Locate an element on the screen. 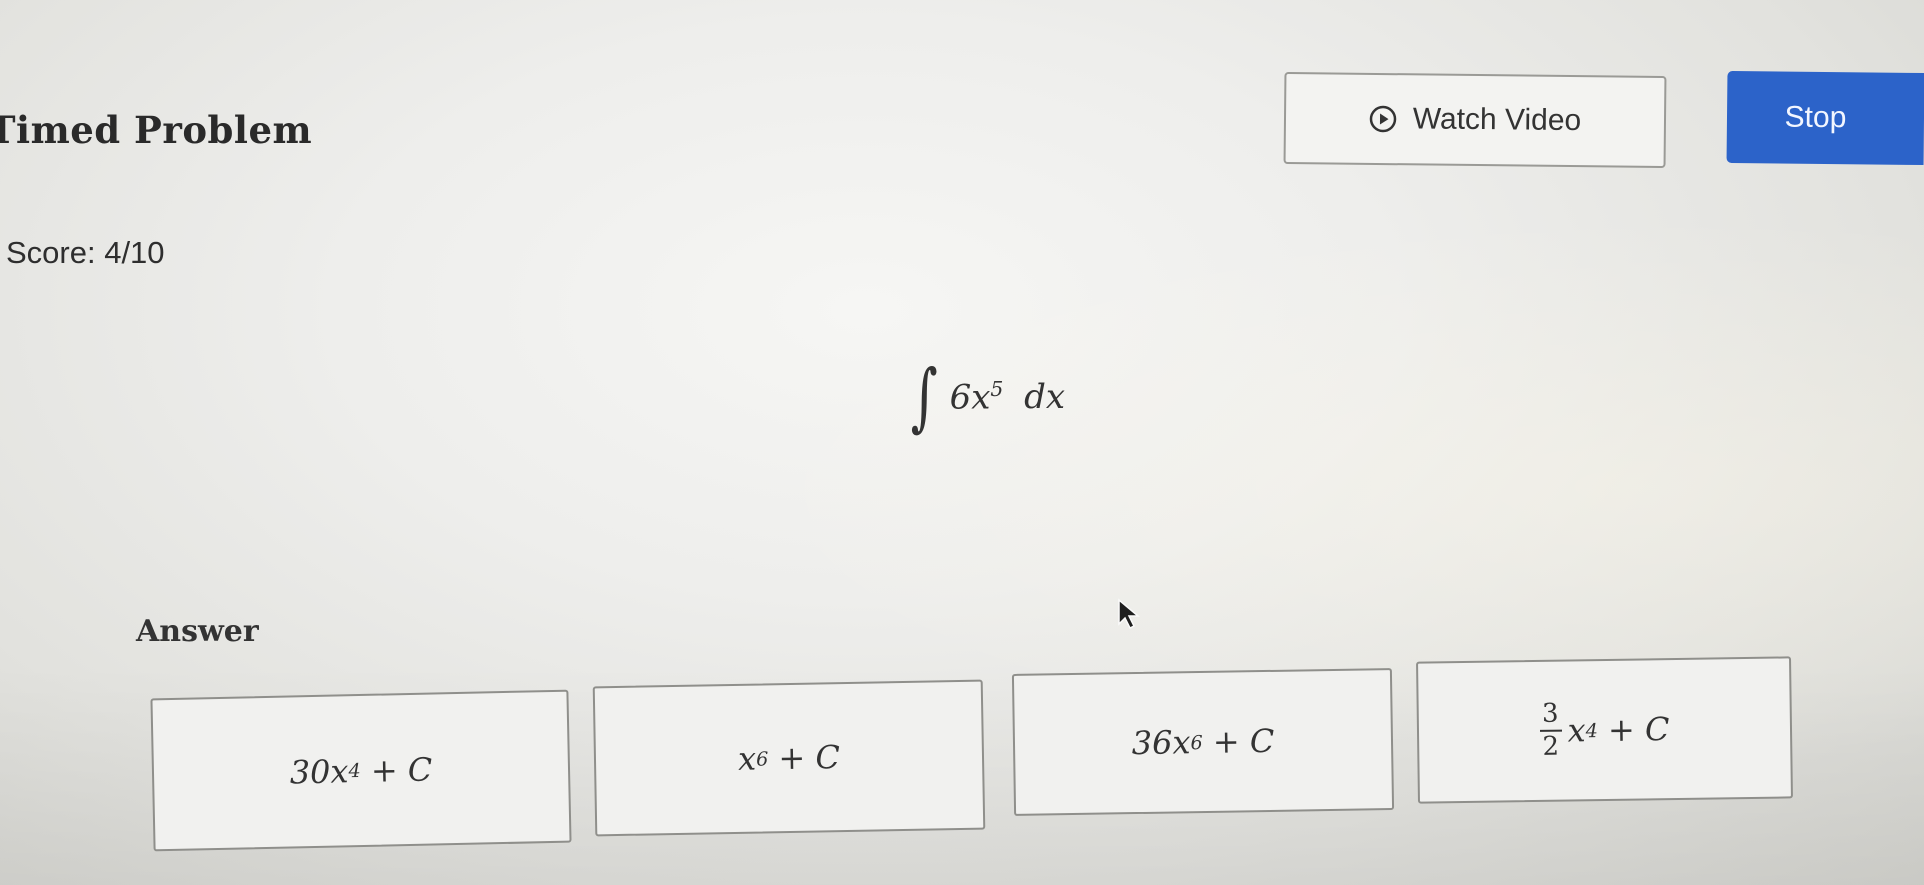  choice-2-base: x is located at coordinates (747, 758).